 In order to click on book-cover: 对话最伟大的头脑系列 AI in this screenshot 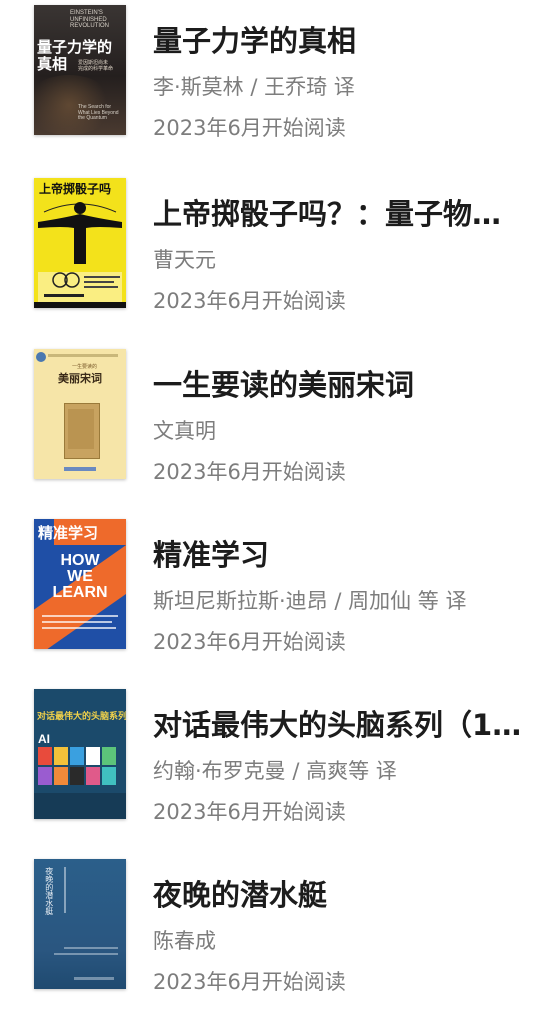, I will do `click(80, 754)`.